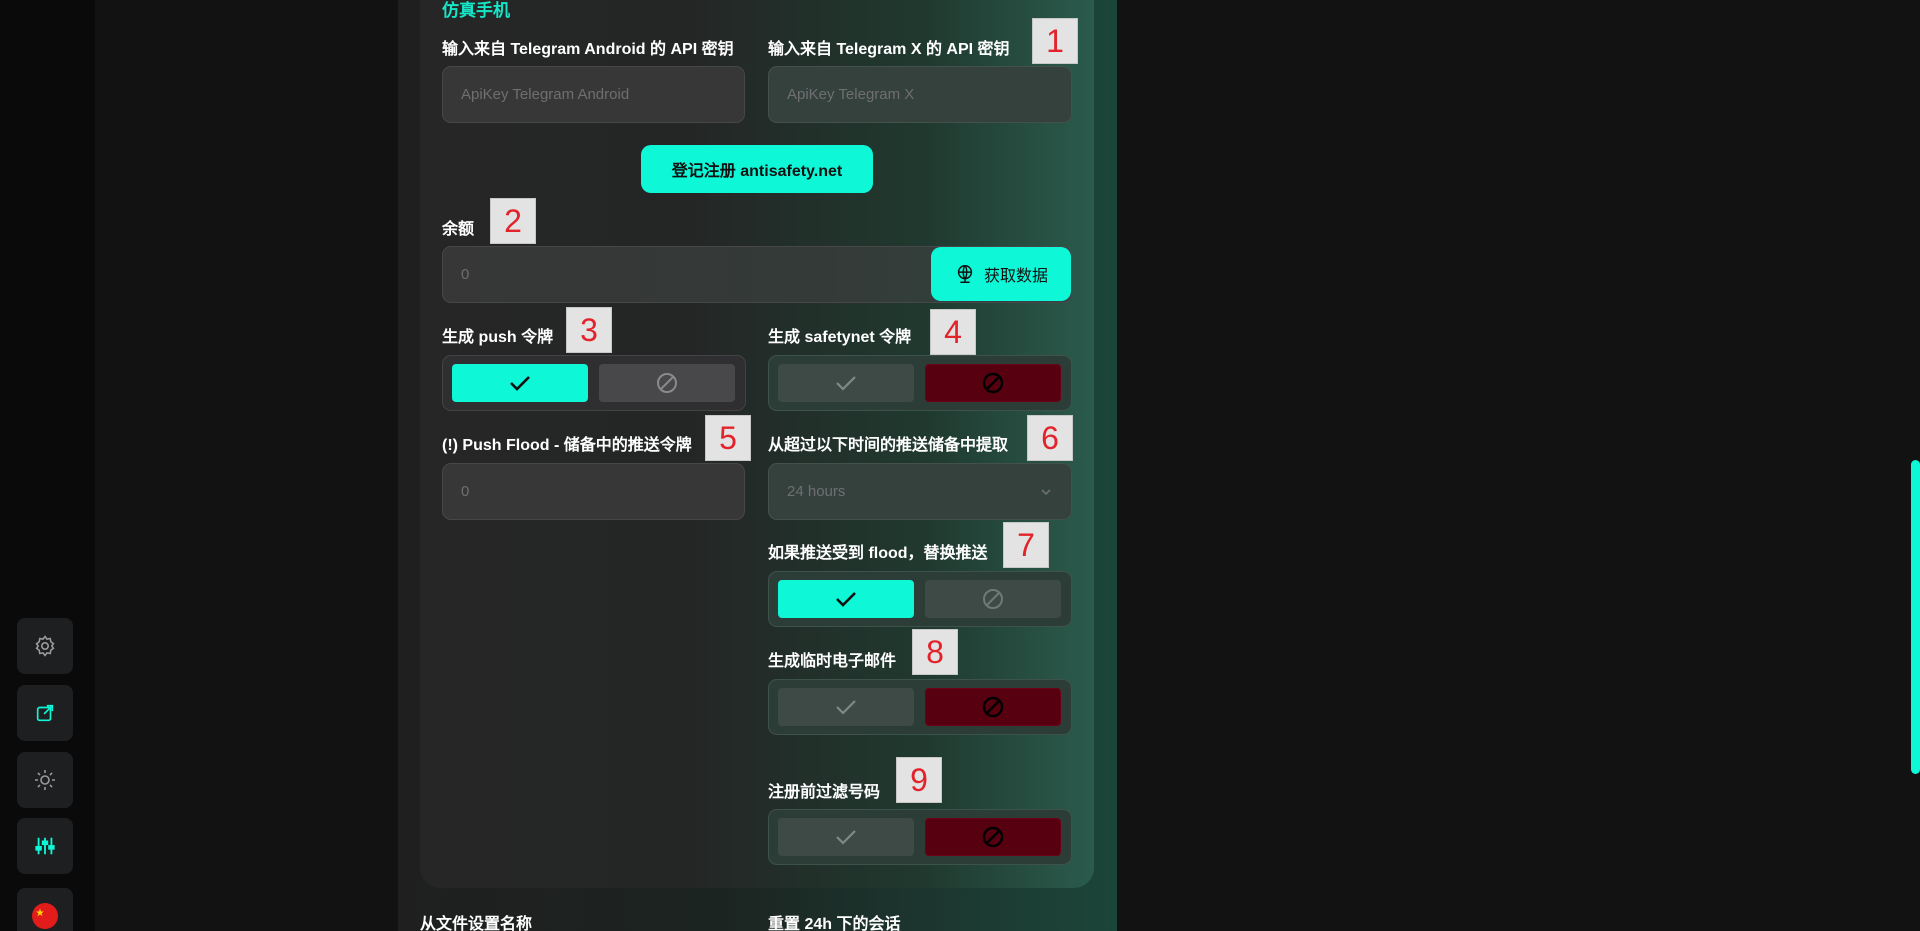 This screenshot has width=1920, height=931. What do you see at coordinates (888, 445) in the screenshot?
I see `extract-from-label: 从超过以下时间的推送储备中提取` at bounding box center [888, 445].